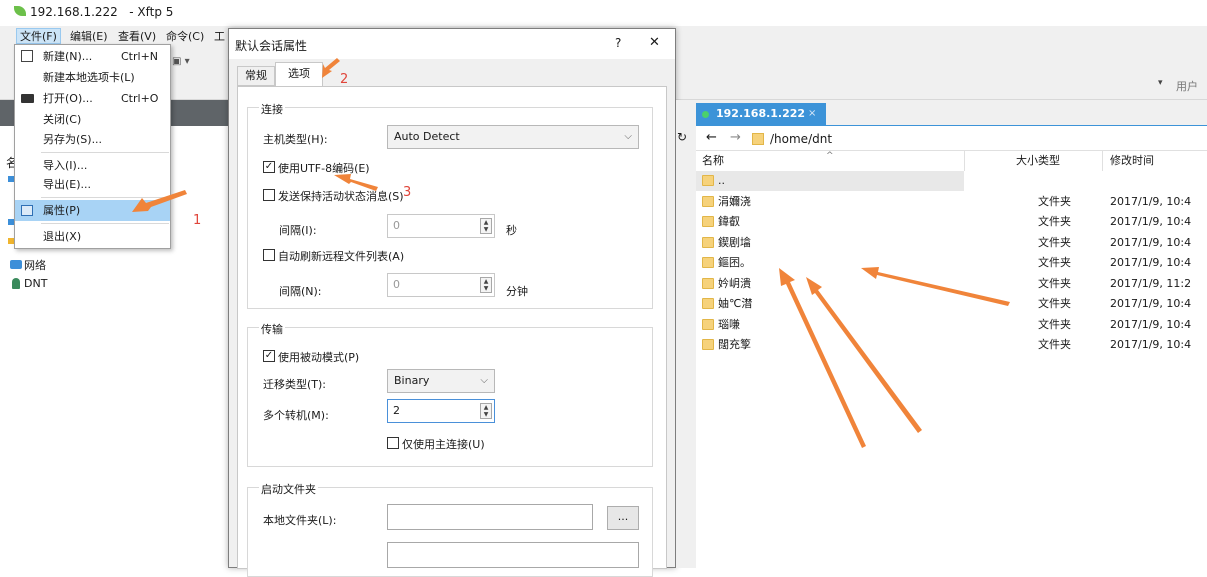  I want to click on arrow-to-utf8, so click(356, 182).